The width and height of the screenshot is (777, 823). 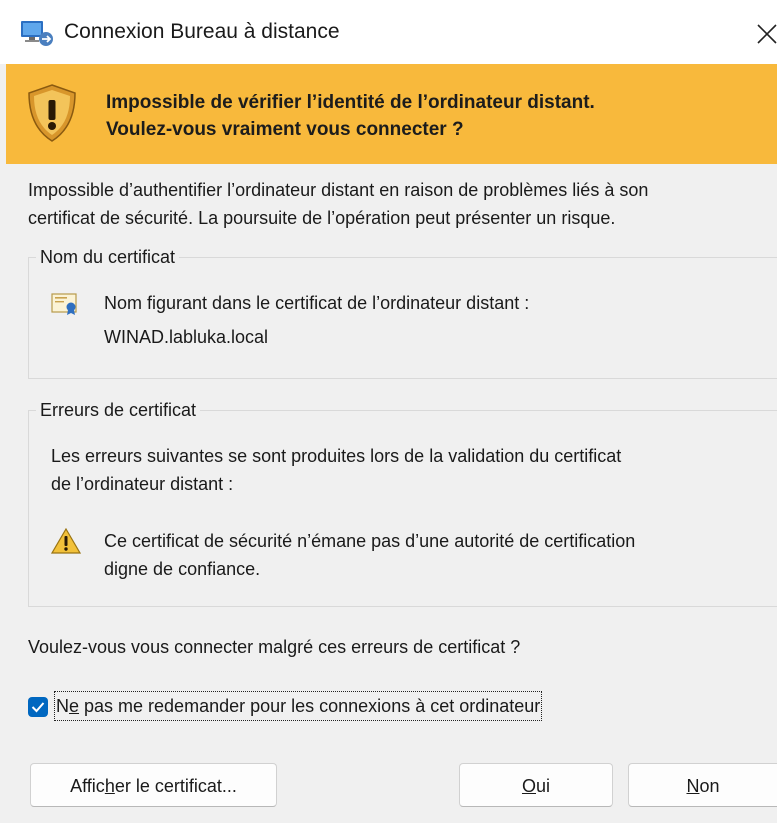 What do you see at coordinates (37, 33) in the screenshot?
I see `remote-desktop-icon` at bounding box center [37, 33].